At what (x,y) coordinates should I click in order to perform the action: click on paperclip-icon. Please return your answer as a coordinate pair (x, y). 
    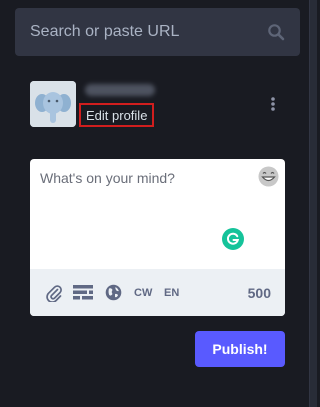
    Looking at the image, I should click on (54, 293).